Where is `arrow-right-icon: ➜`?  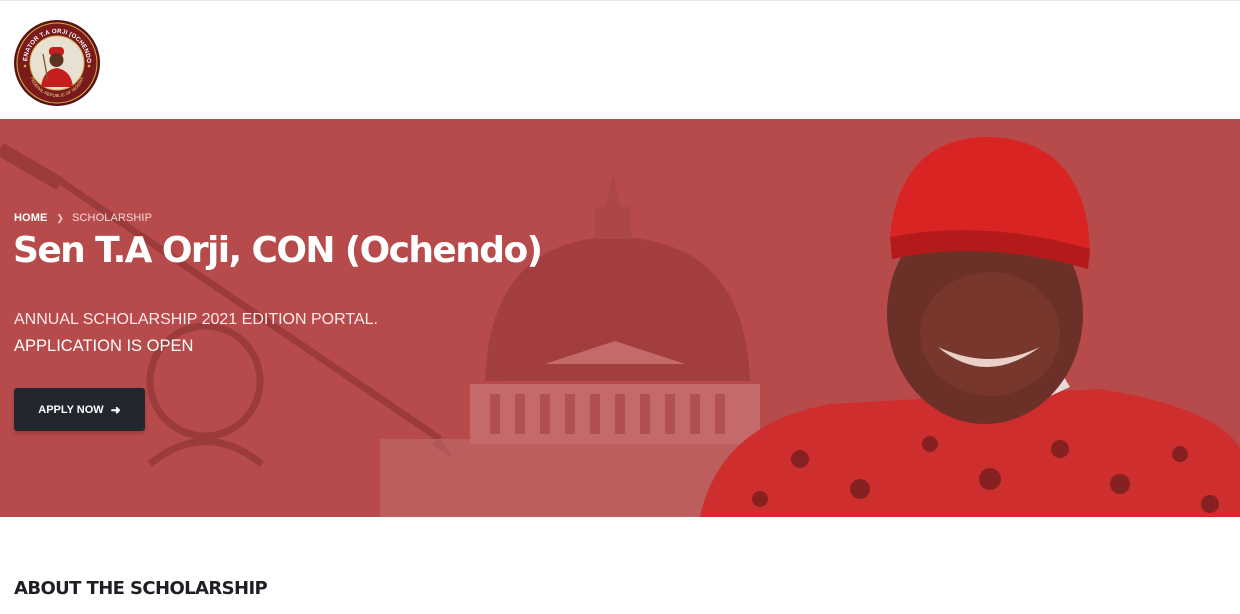 arrow-right-icon: ➜ is located at coordinates (115, 409).